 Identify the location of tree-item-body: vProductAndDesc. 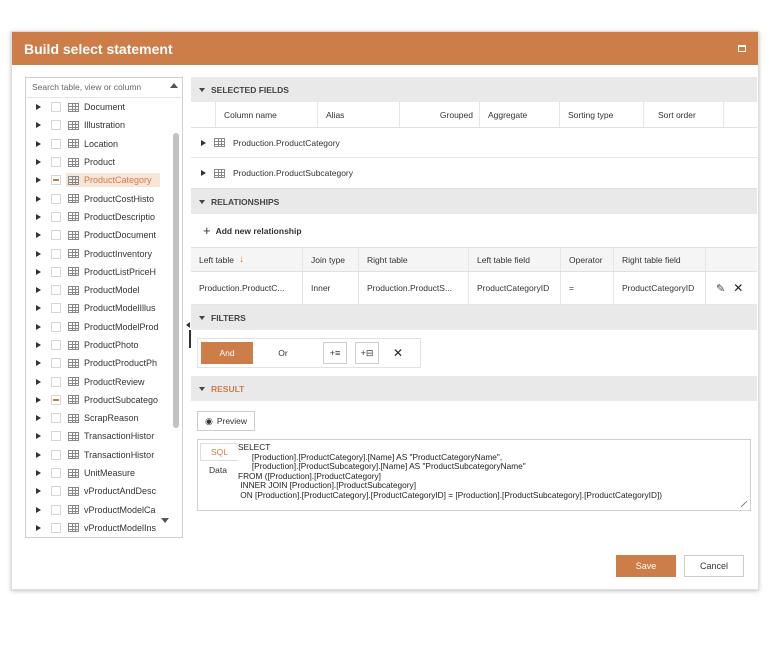
(113, 491).